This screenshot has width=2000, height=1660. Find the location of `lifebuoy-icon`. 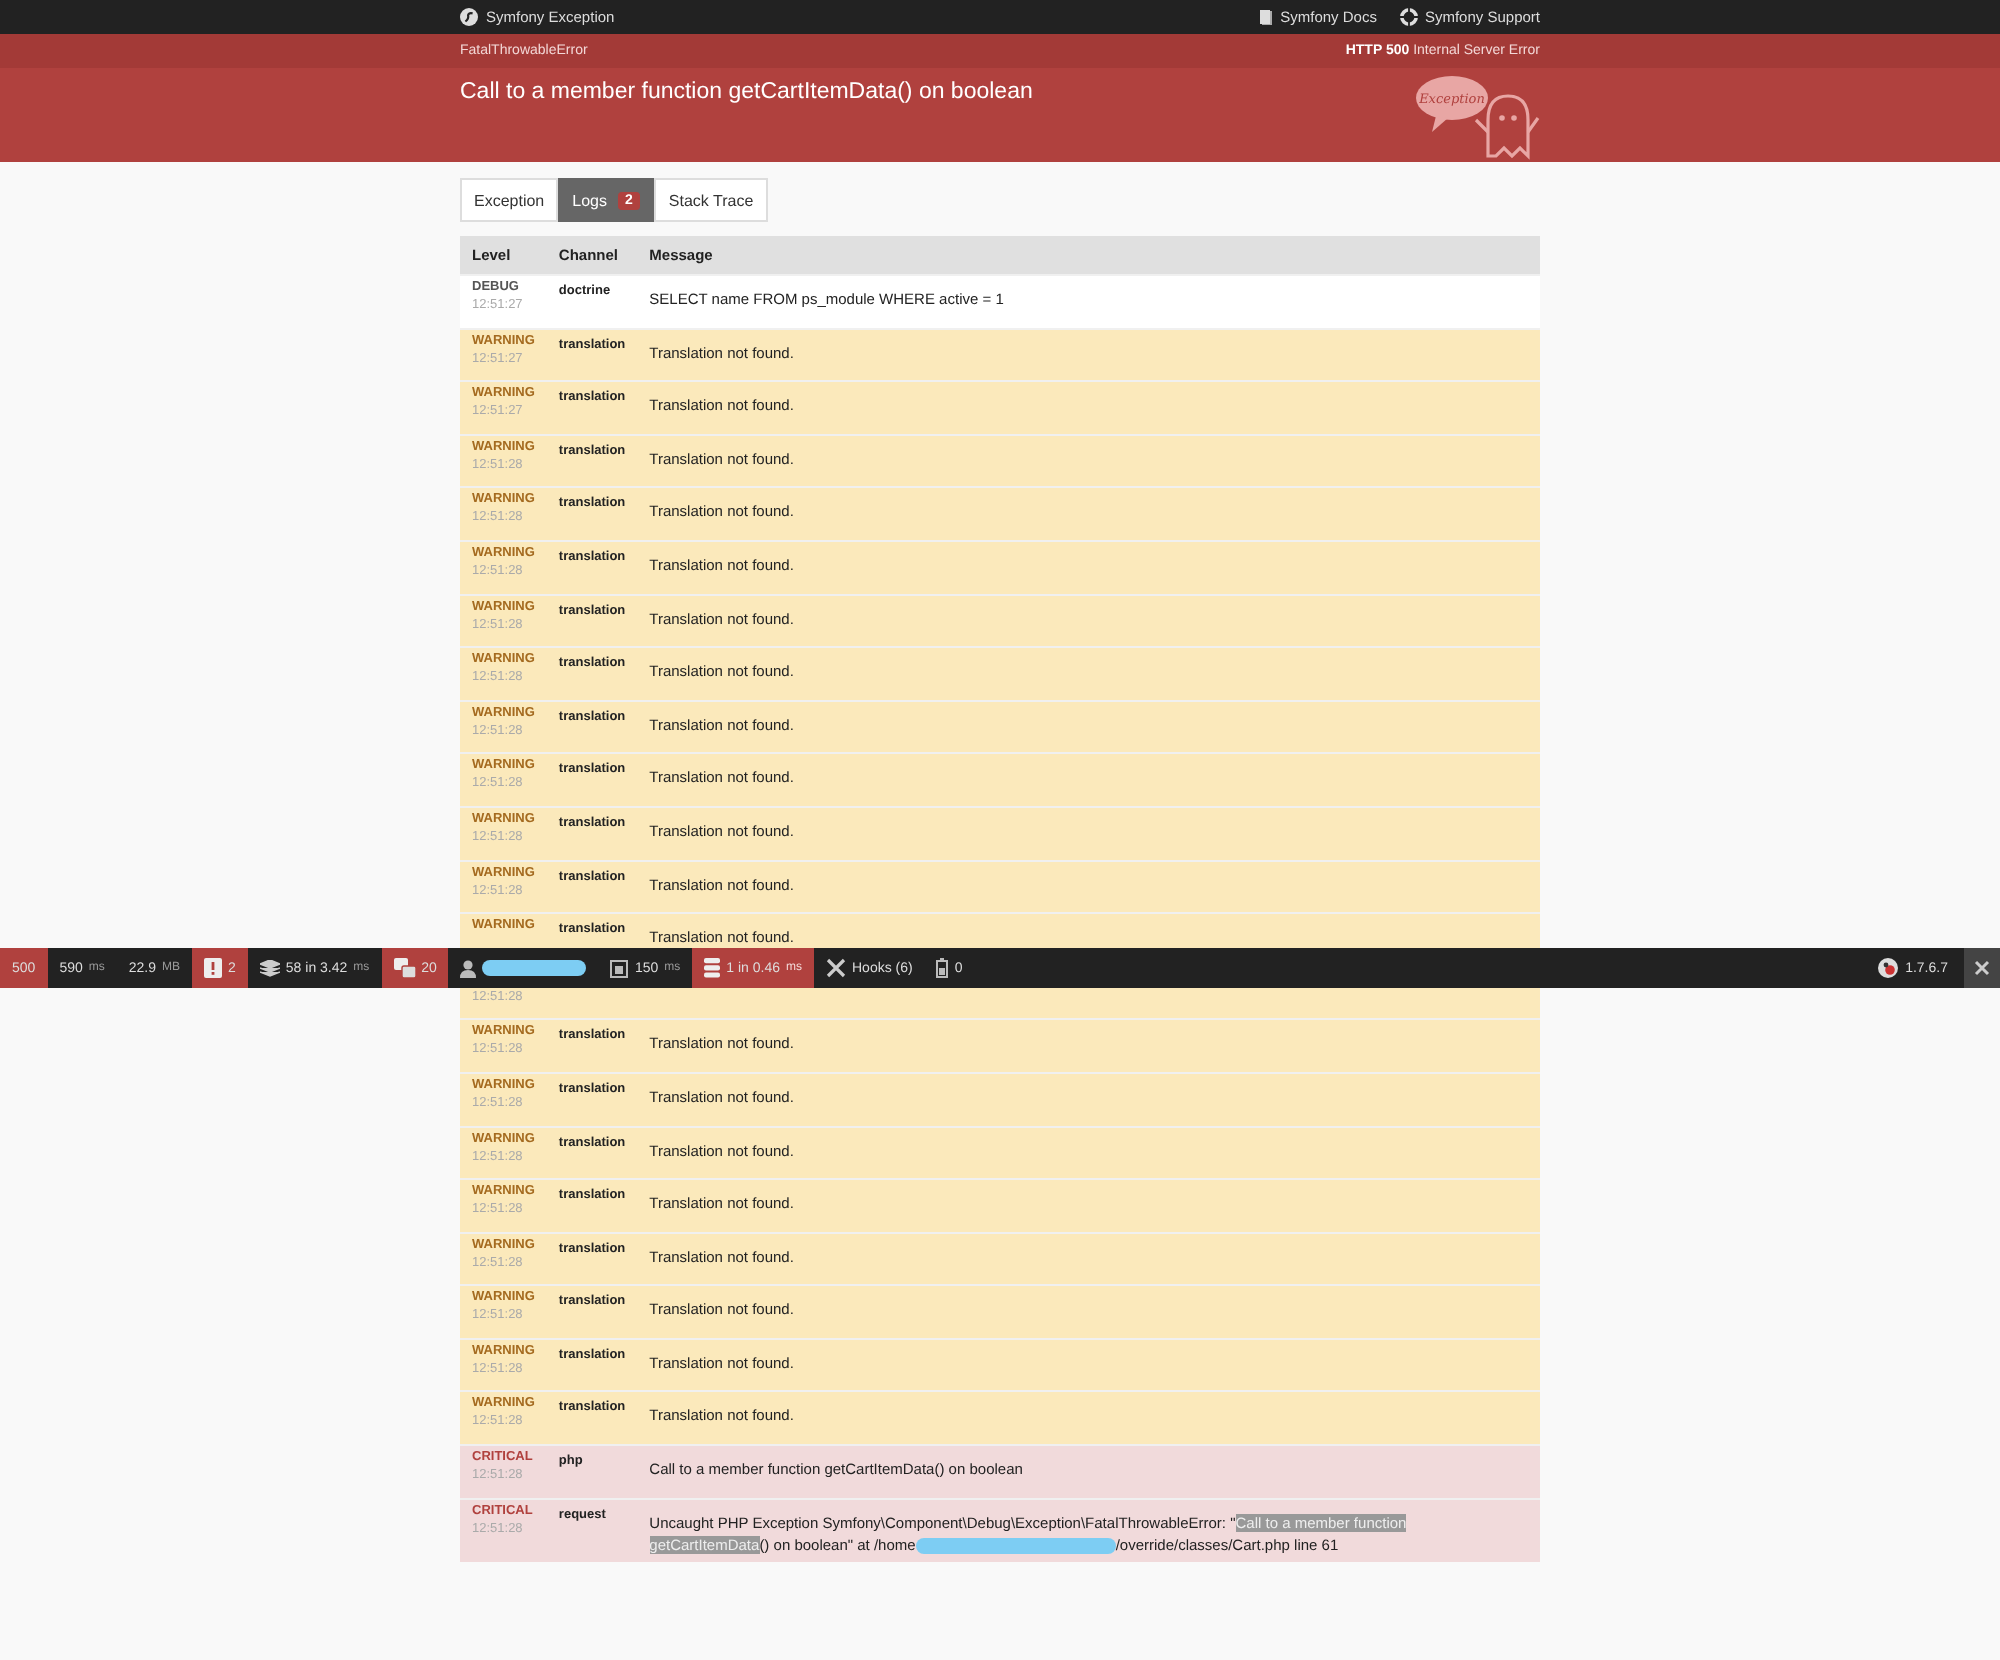

lifebuoy-icon is located at coordinates (1409, 17).